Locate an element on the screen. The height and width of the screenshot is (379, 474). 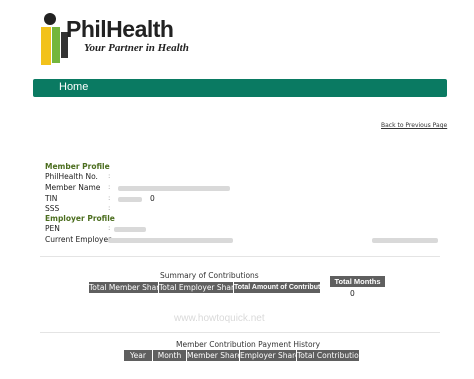
history-header-total-contribution: Total Contribution is located at coordinates (330, 355).